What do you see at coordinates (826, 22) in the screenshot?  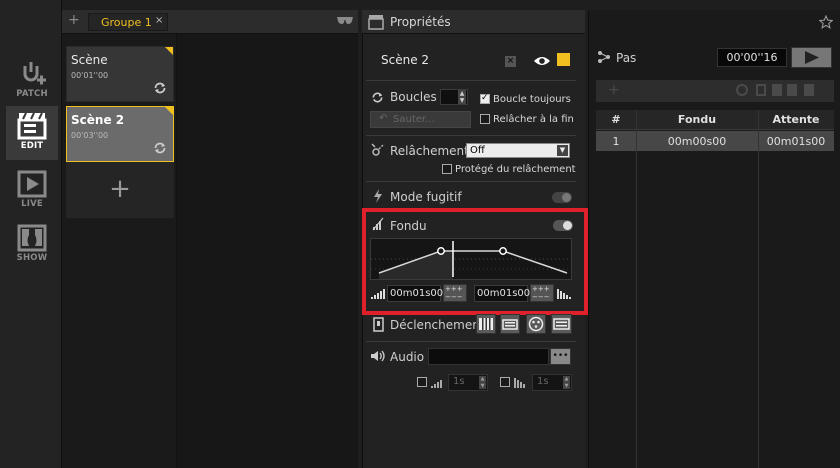 I see `star-icon` at bounding box center [826, 22].